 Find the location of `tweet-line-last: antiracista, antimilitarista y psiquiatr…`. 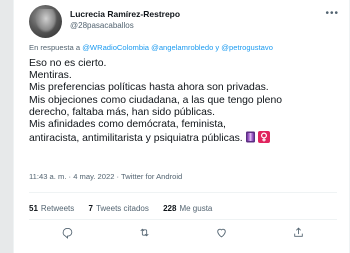

tweet-line-last: antiracista, antimilitarista y psiquiatr… is located at coordinates (188, 139).